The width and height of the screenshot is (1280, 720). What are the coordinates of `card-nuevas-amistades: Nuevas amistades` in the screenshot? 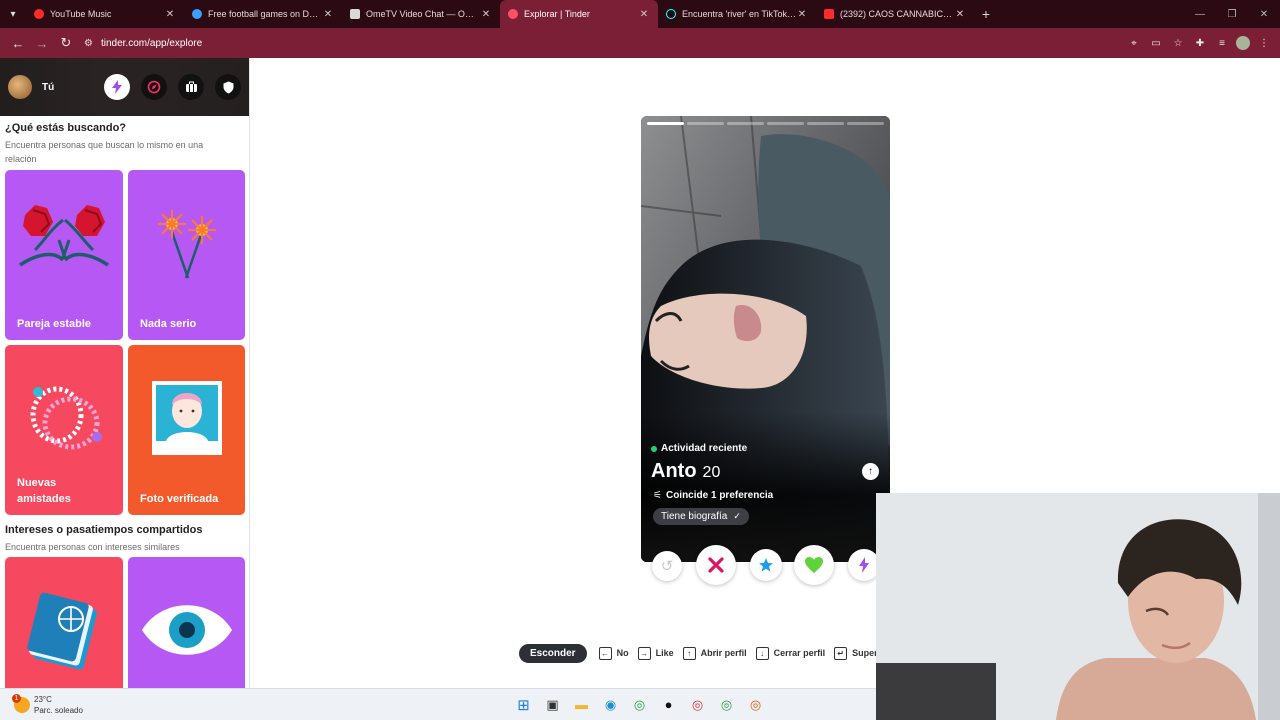 It's located at (64, 430).